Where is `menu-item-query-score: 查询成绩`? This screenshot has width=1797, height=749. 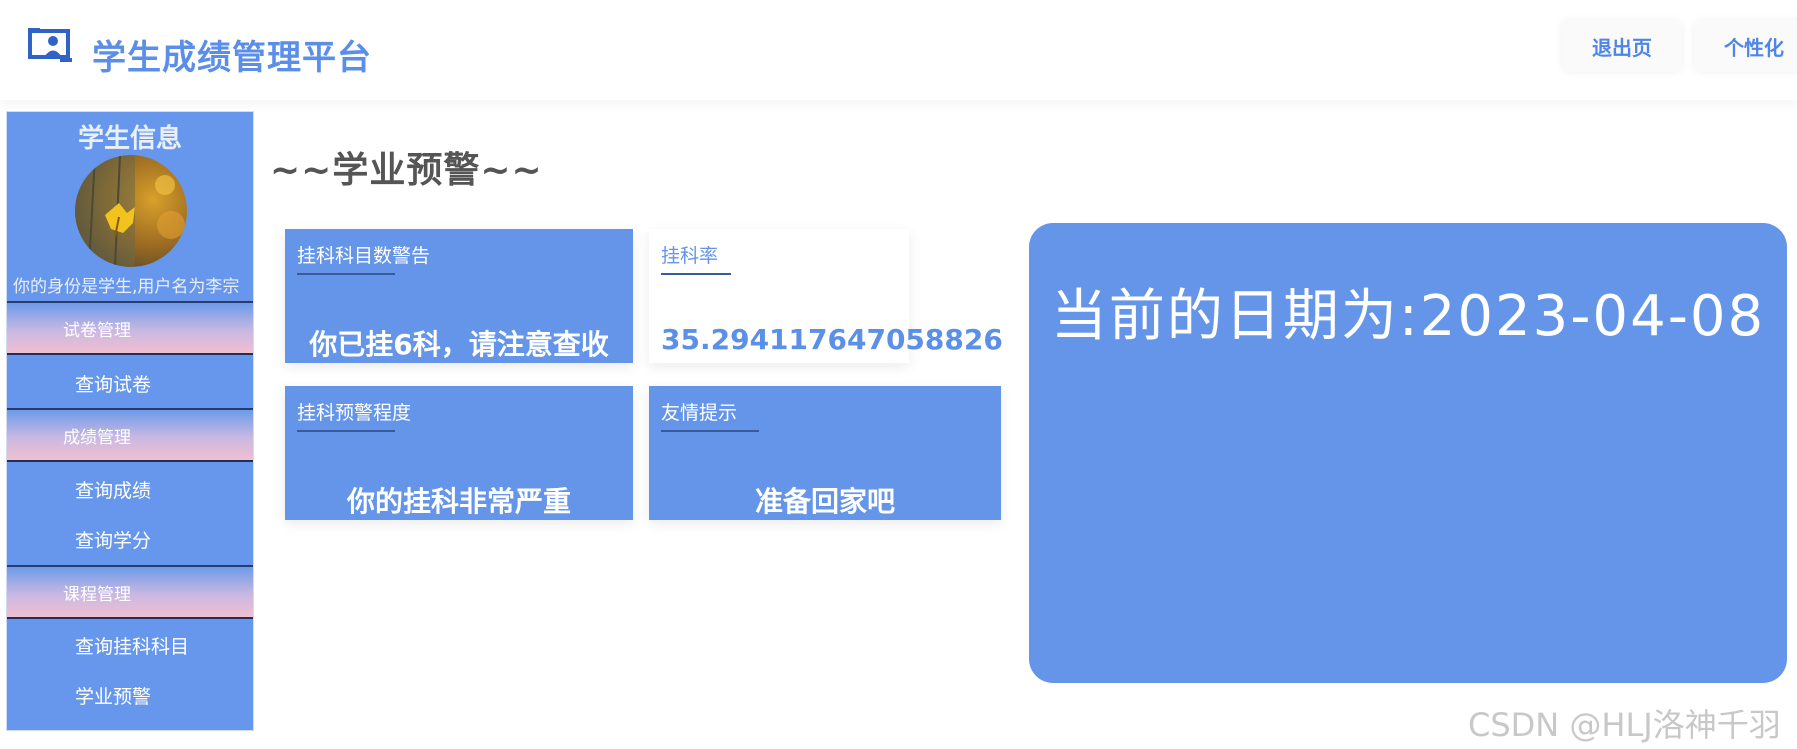 menu-item-query-score: 查询成绩 is located at coordinates (130, 489).